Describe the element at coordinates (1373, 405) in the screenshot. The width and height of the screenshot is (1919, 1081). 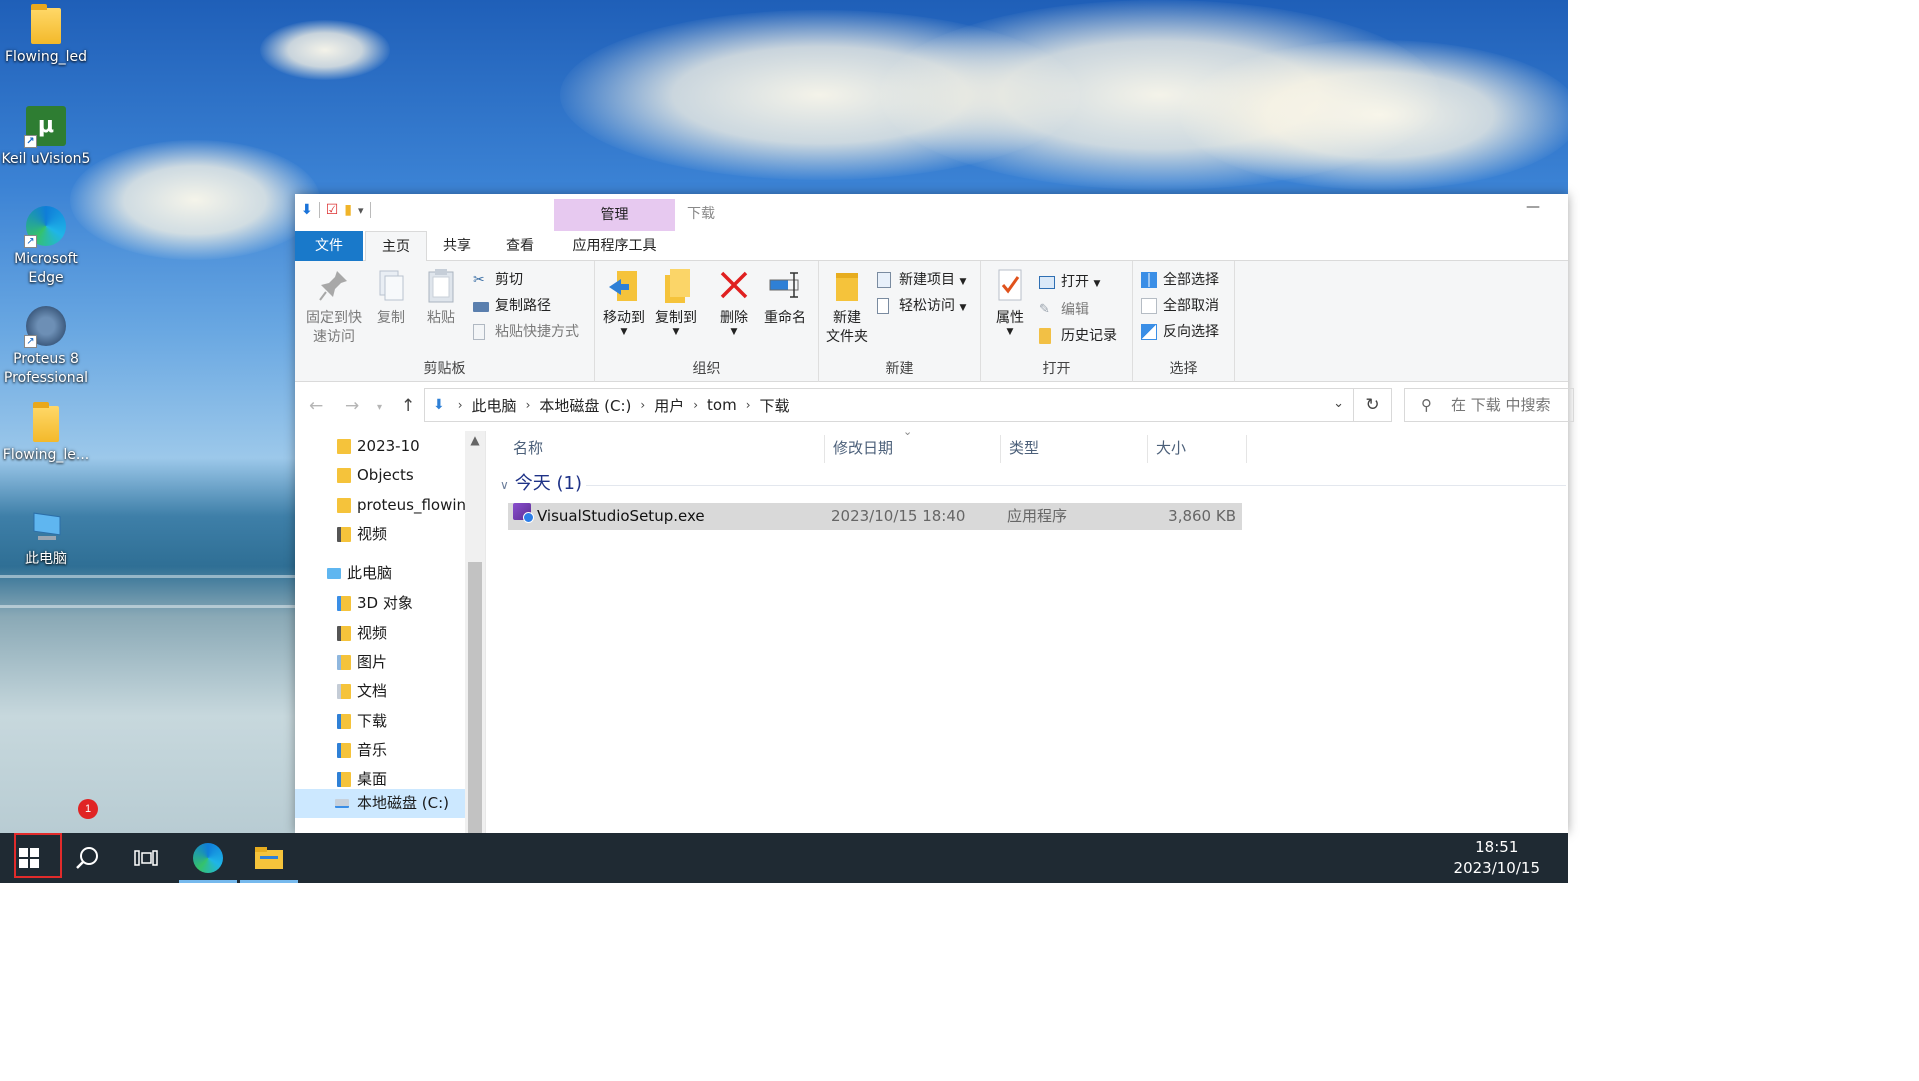
I see `refresh-button: ↻` at that location.